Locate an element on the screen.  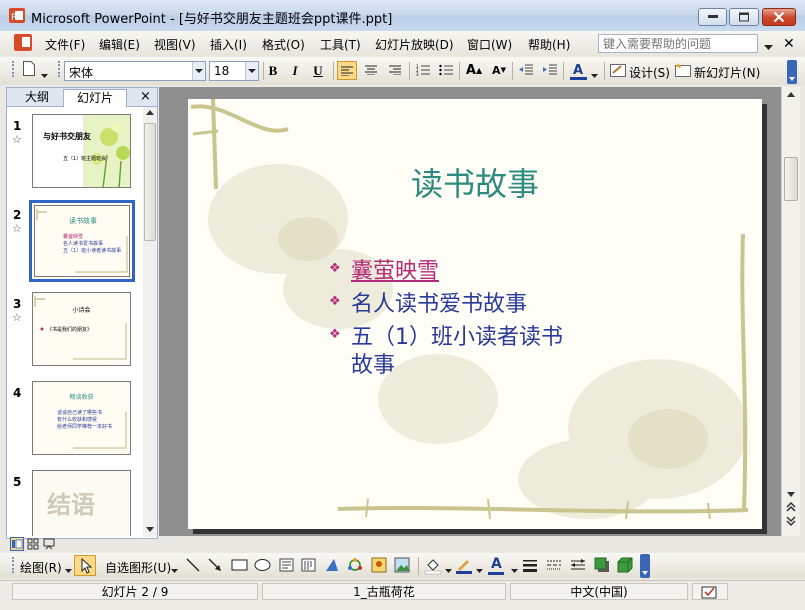
new-slide-button: 新幻灯片(N) is located at coordinates (727, 72).